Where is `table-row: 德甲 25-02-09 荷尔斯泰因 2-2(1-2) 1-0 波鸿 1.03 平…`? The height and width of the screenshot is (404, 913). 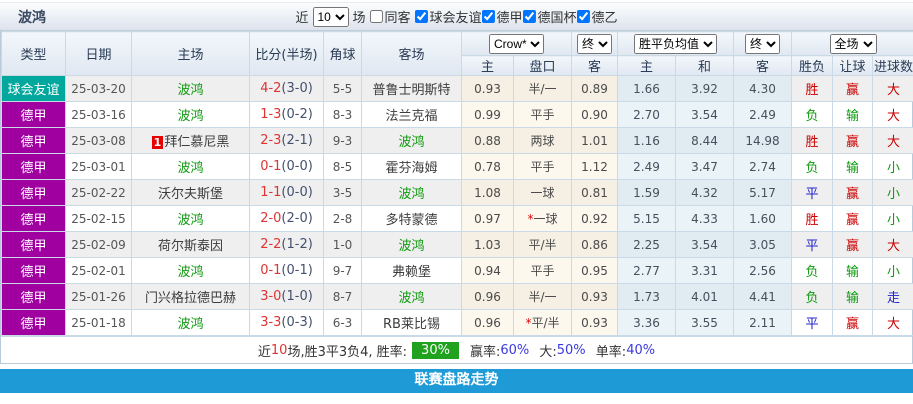
table-row: 德甲 25-02-09 荷尔斯泰因 2-2(1-2) 1-0 波鸿 1.03 平… is located at coordinates (457, 245).